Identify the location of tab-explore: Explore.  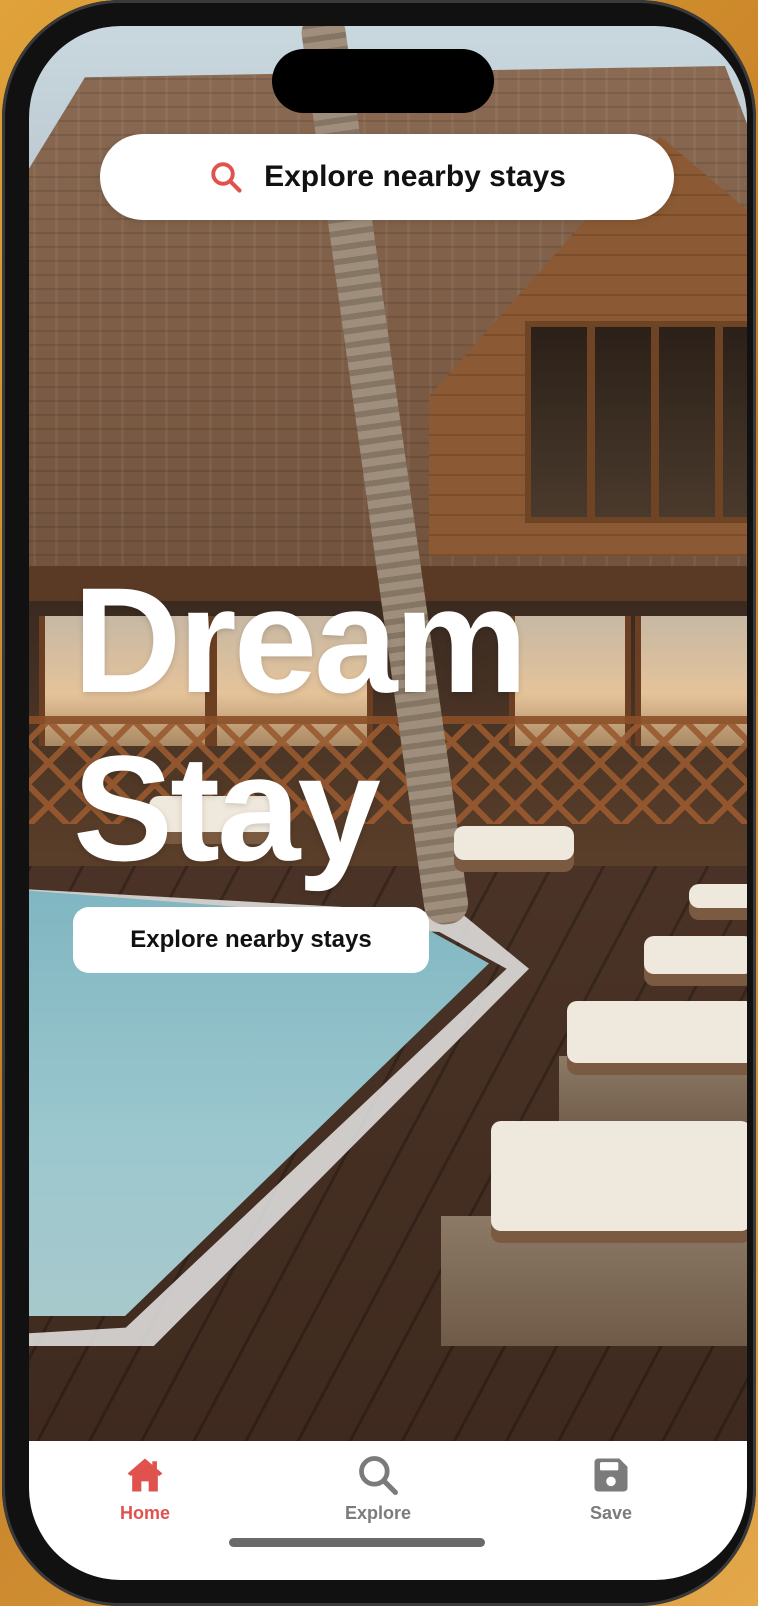
(378, 1493).